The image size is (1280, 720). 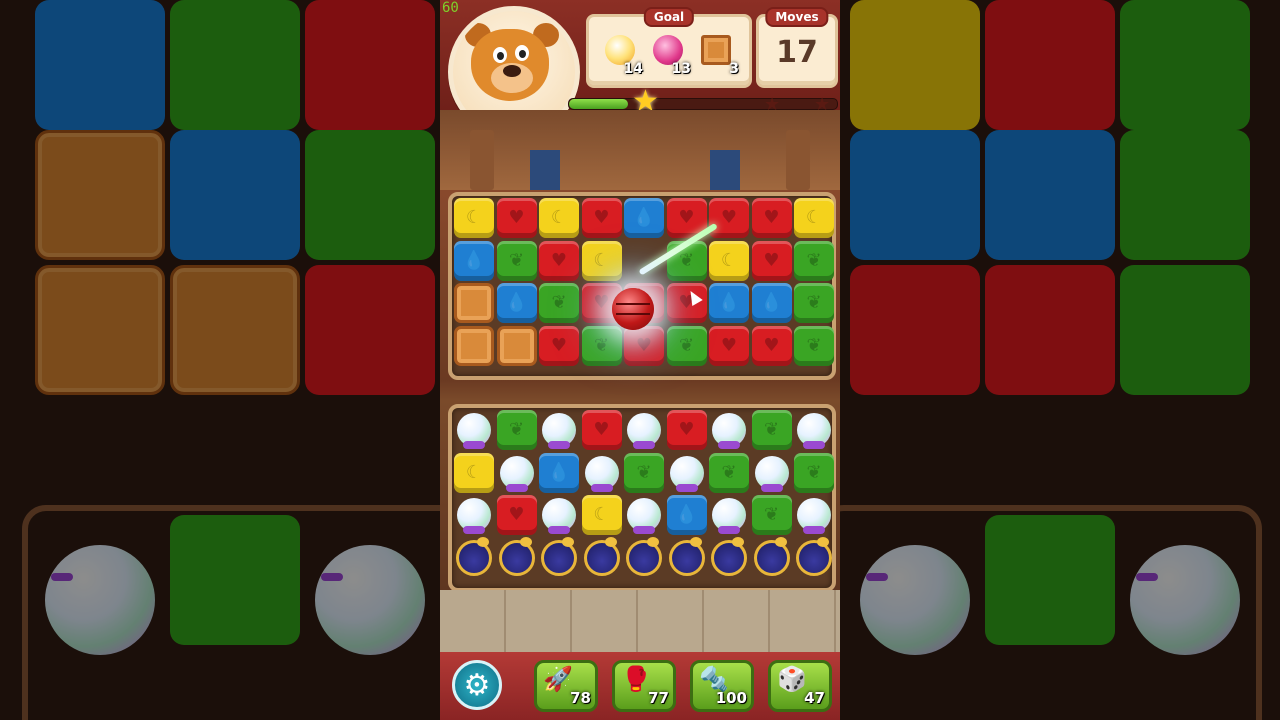 What do you see at coordinates (450, 8) in the screenshot?
I see `fps-counter: 60` at bounding box center [450, 8].